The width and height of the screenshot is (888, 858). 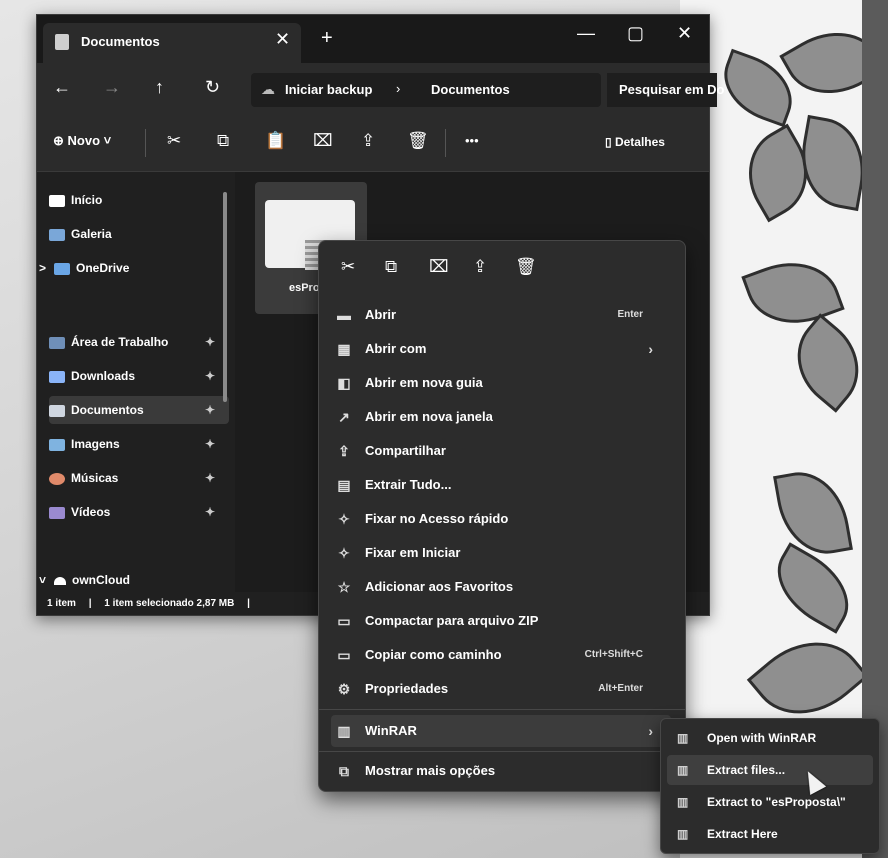 What do you see at coordinates (103, 376) in the screenshot?
I see `sidebar-item-label: Downloads` at bounding box center [103, 376].